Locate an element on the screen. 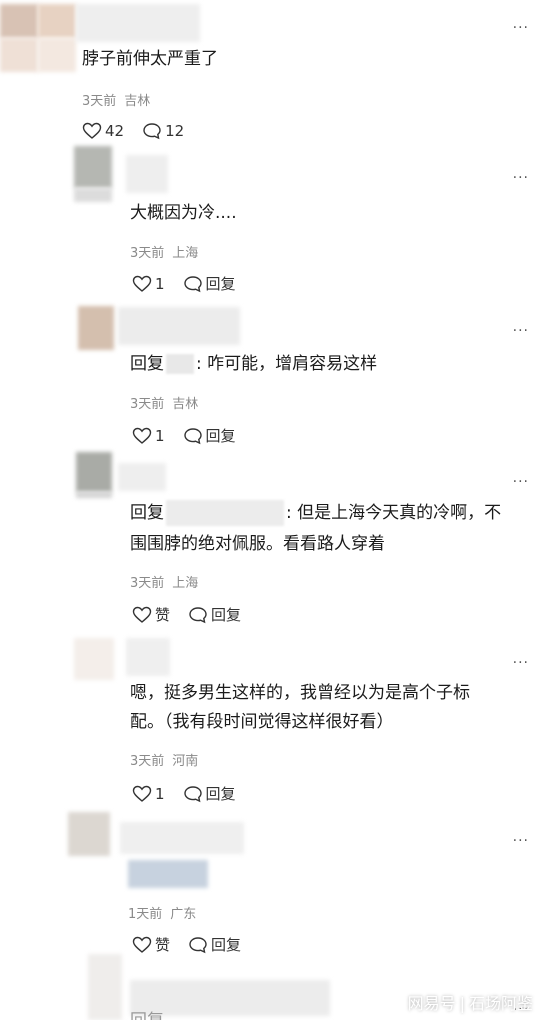 The height and width of the screenshot is (1020, 549). reply-count: 12 is located at coordinates (175, 131).